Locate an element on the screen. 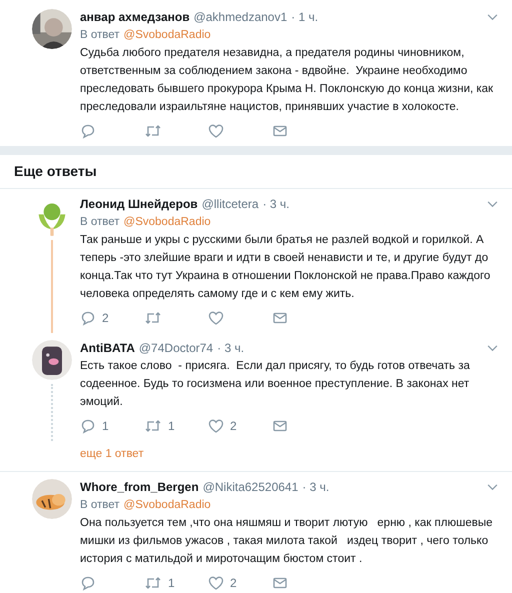 The width and height of the screenshot is (512, 593). tweet-time: · 1 ч. is located at coordinates (304, 17).